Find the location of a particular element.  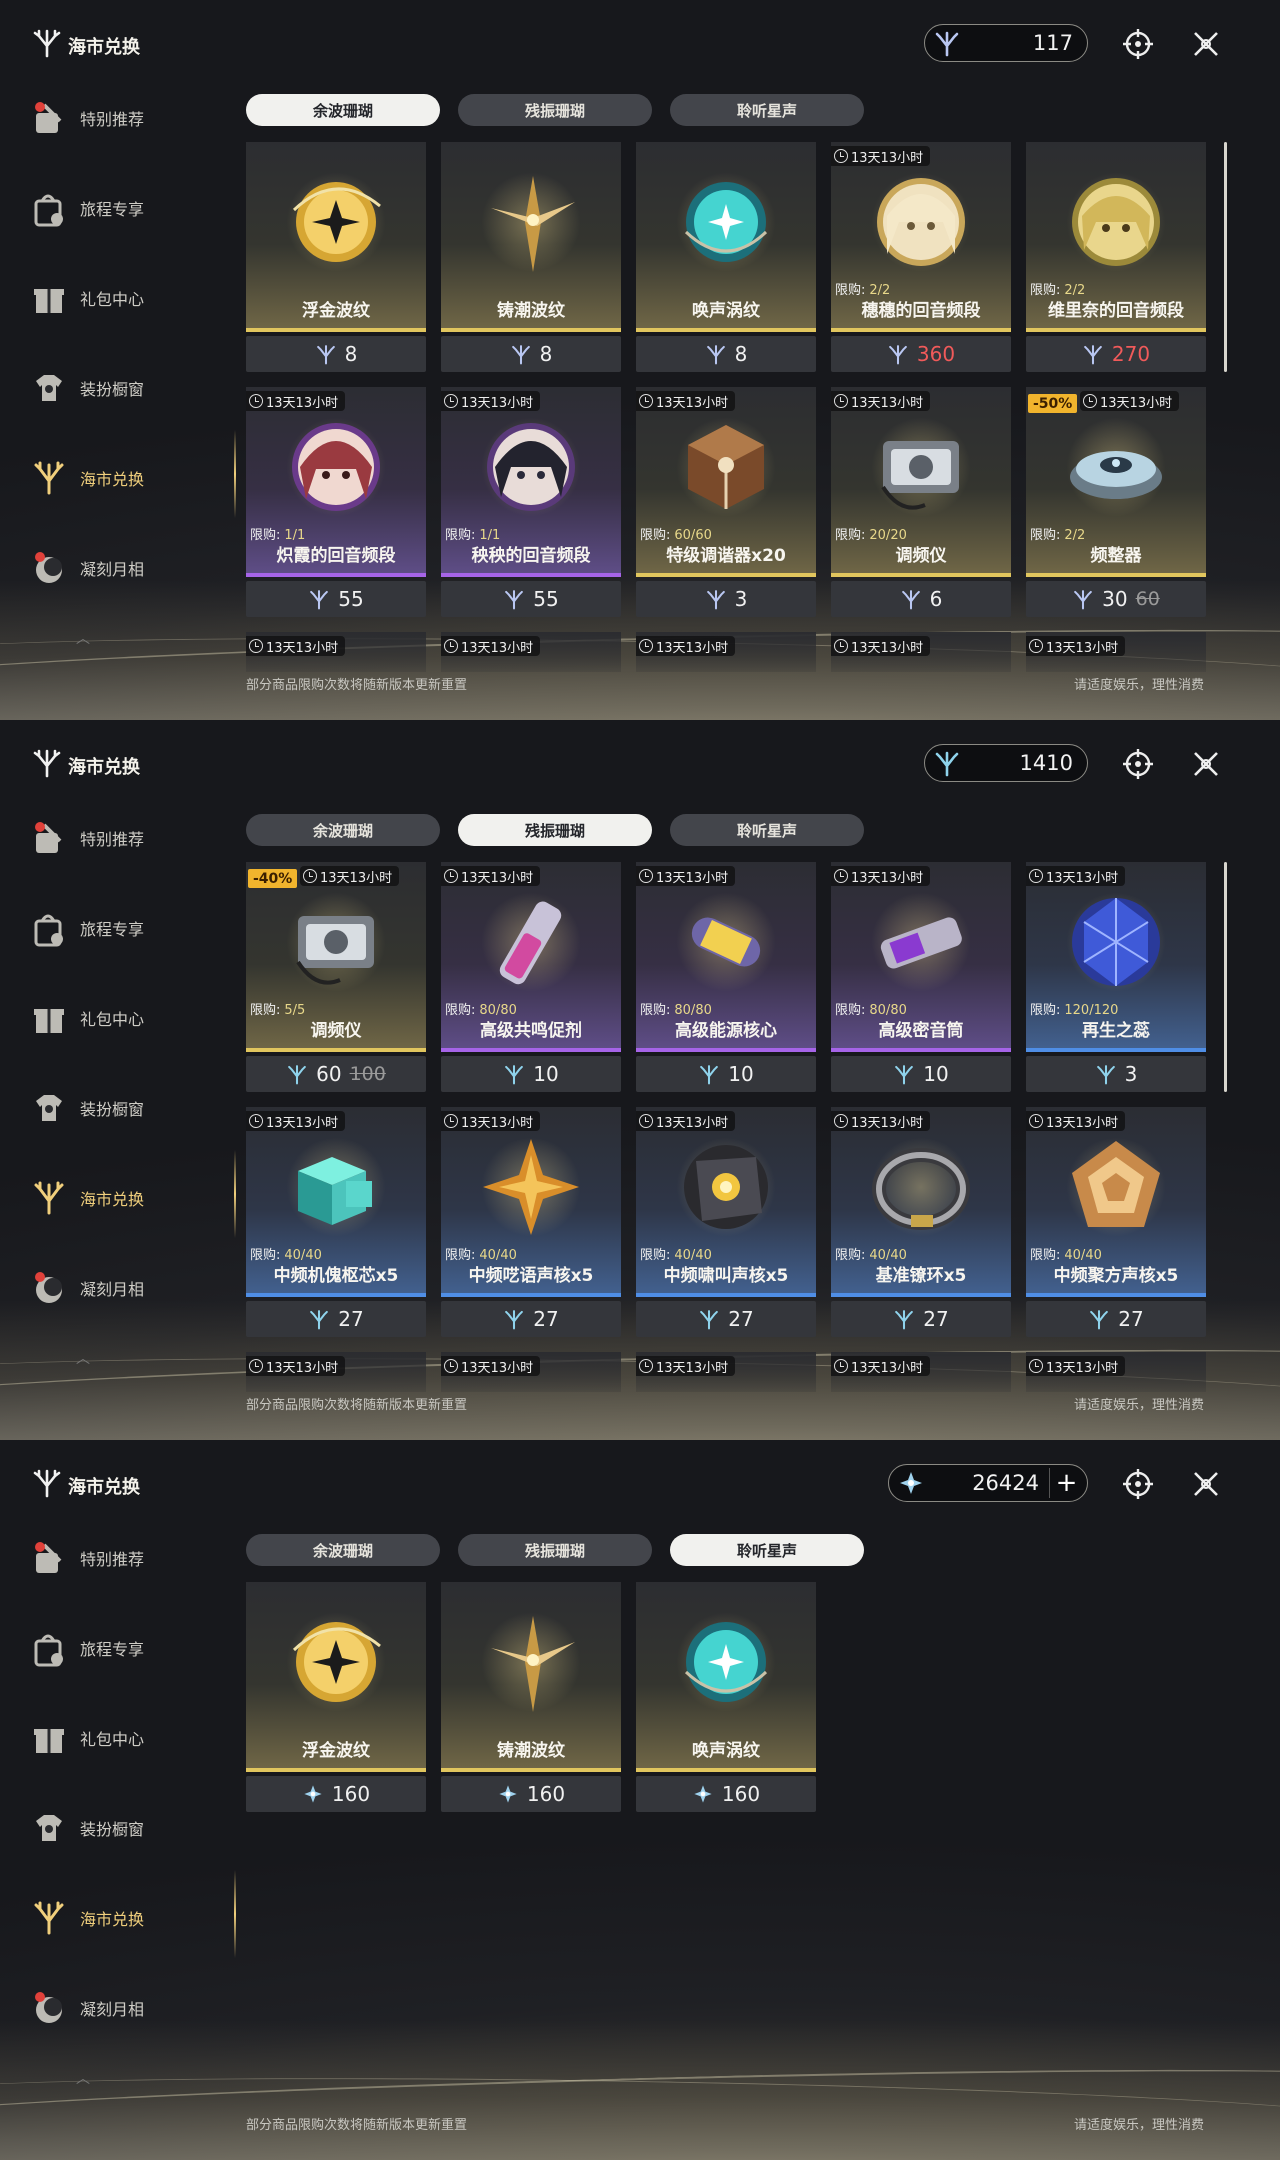

item-tile: 13天13小时 限购: 80/80 高级能源核心 is located at coordinates (726, 957).